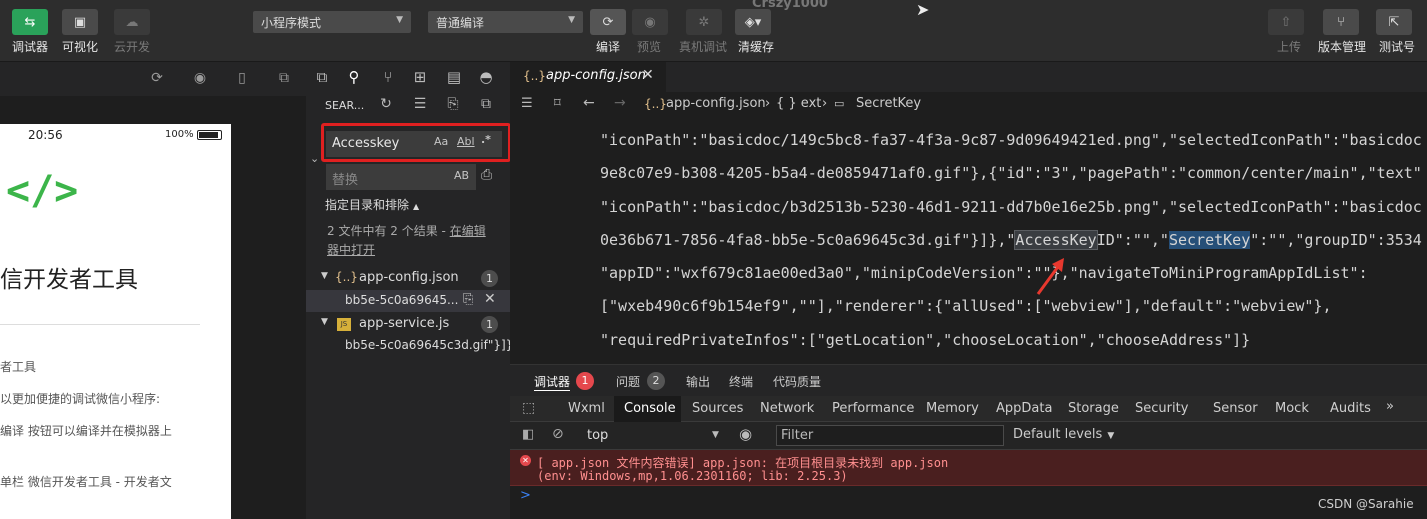 The width and height of the screenshot is (1427, 519). I want to click on filter-input: Filter, so click(890, 435).